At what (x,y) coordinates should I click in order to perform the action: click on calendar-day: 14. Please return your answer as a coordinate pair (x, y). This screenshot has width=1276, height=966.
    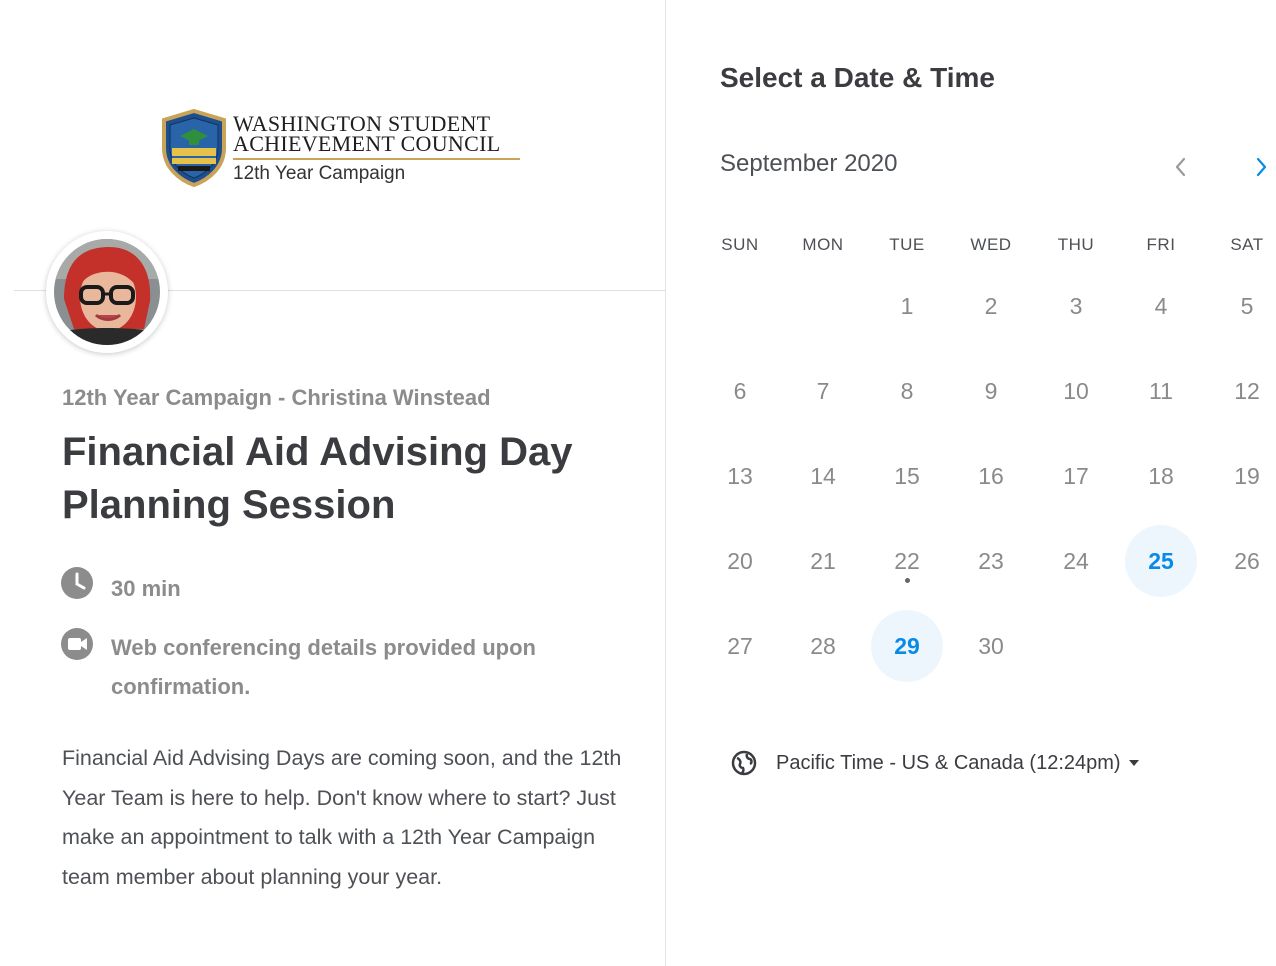
    Looking at the image, I should click on (823, 475).